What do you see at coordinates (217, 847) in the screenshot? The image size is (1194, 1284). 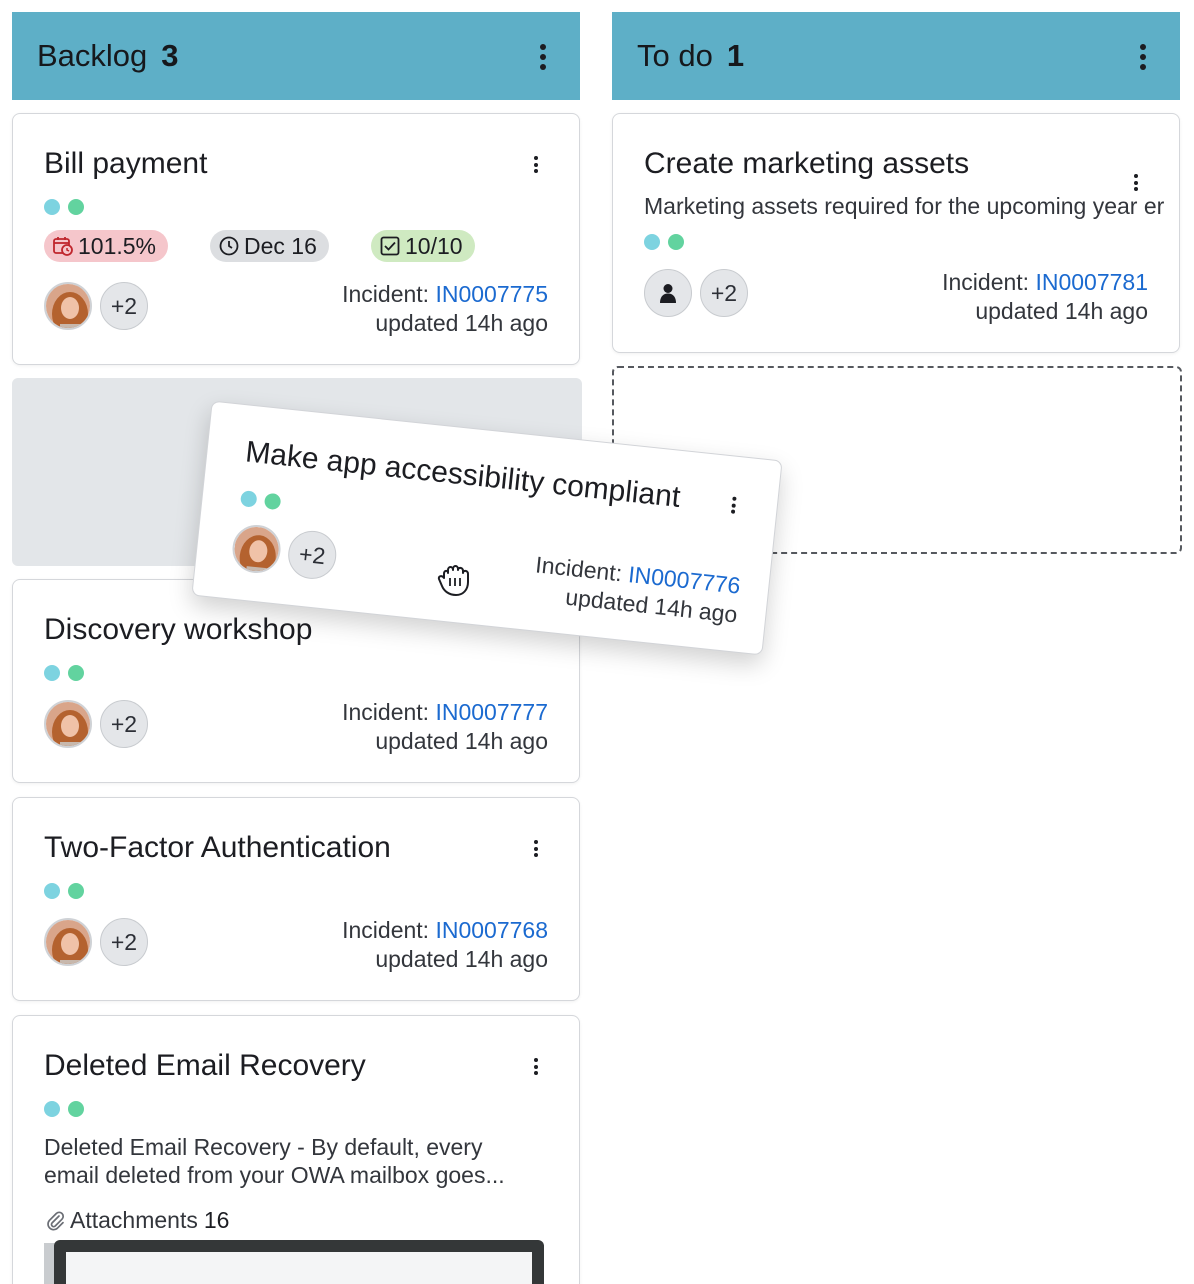 I see `card-title: Two-Factor Authentication` at bounding box center [217, 847].